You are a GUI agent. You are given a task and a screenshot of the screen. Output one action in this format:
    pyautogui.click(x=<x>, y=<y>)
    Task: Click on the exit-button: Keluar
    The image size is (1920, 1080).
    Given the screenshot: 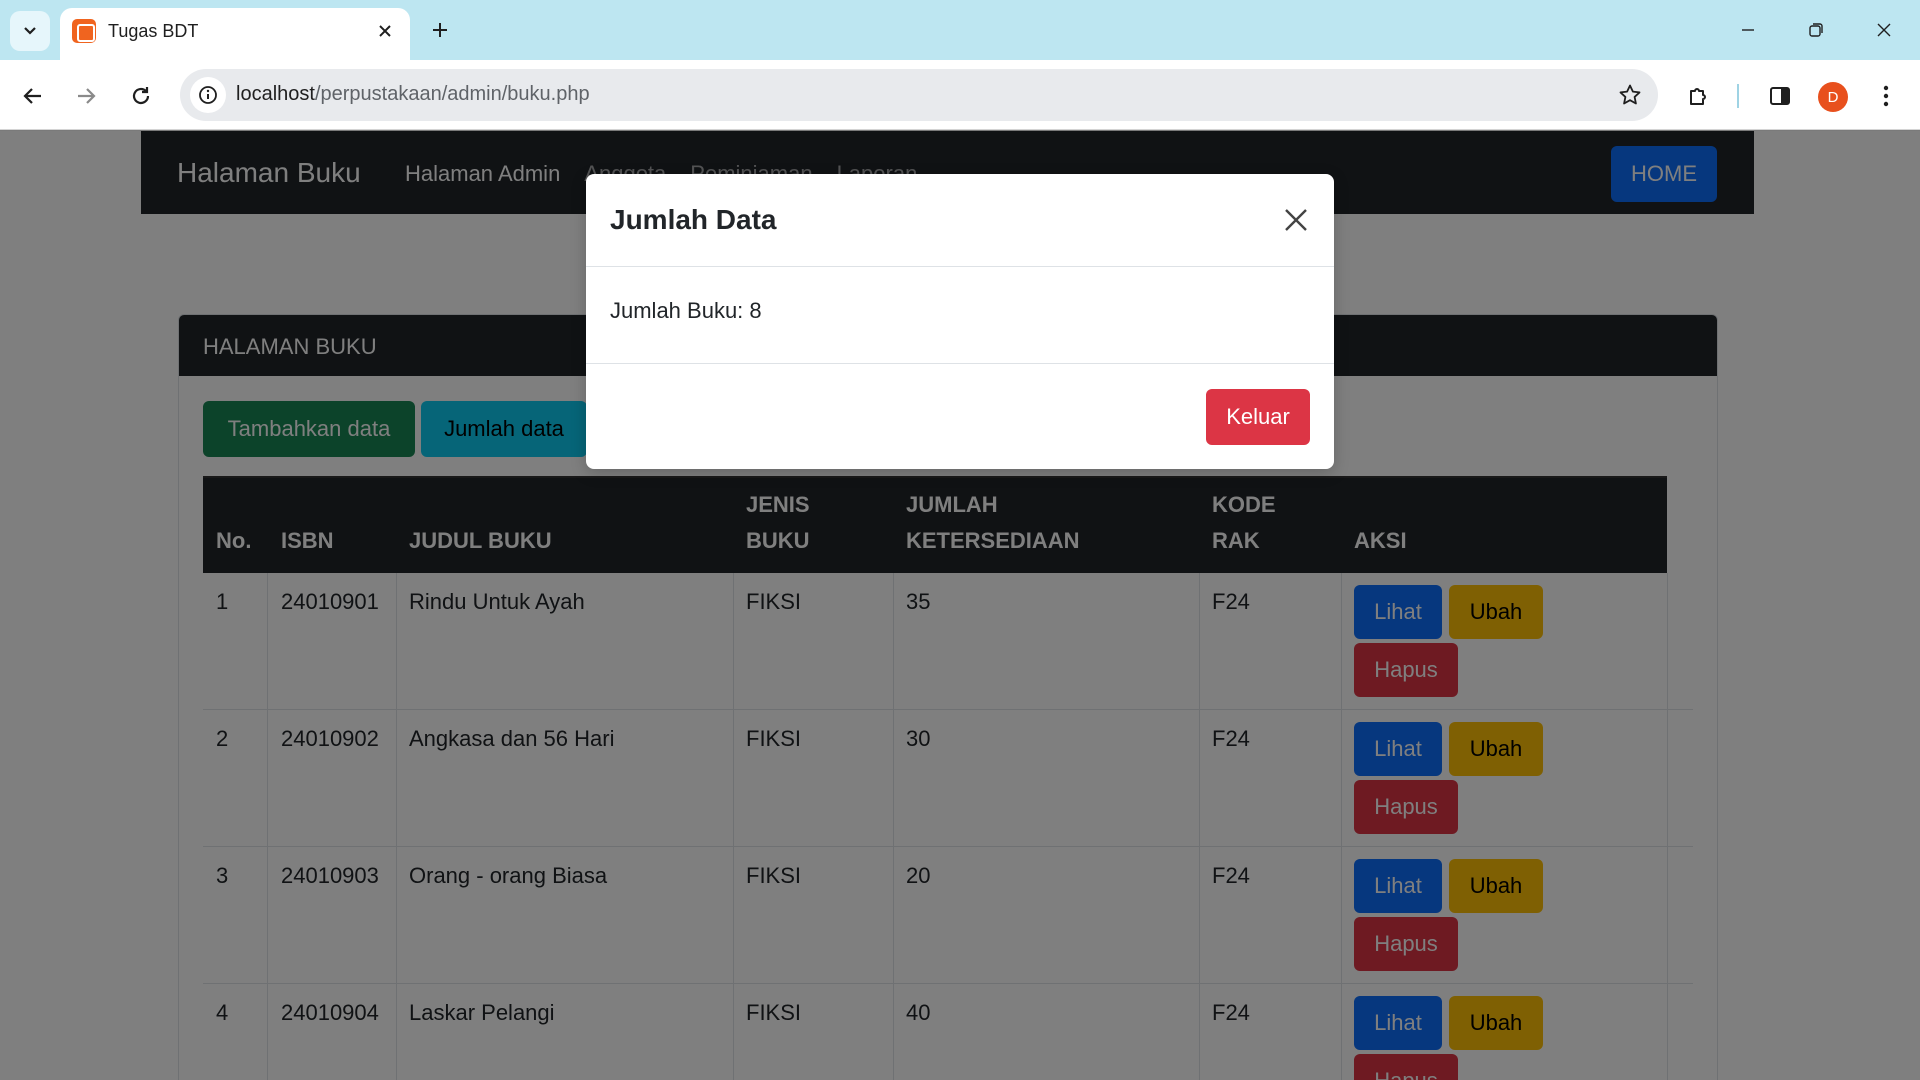 What is the action you would take?
    pyautogui.click(x=1258, y=417)
    